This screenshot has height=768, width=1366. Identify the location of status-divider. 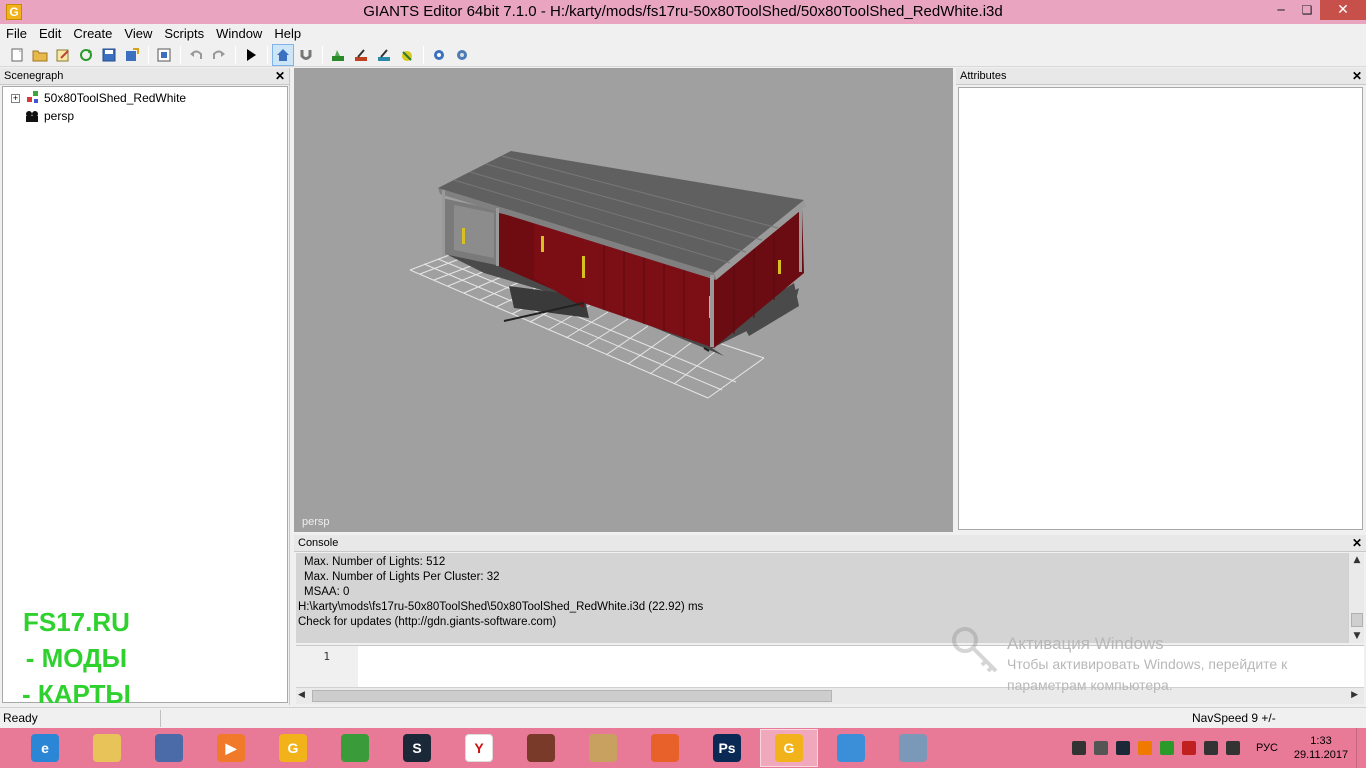
(160, 718).